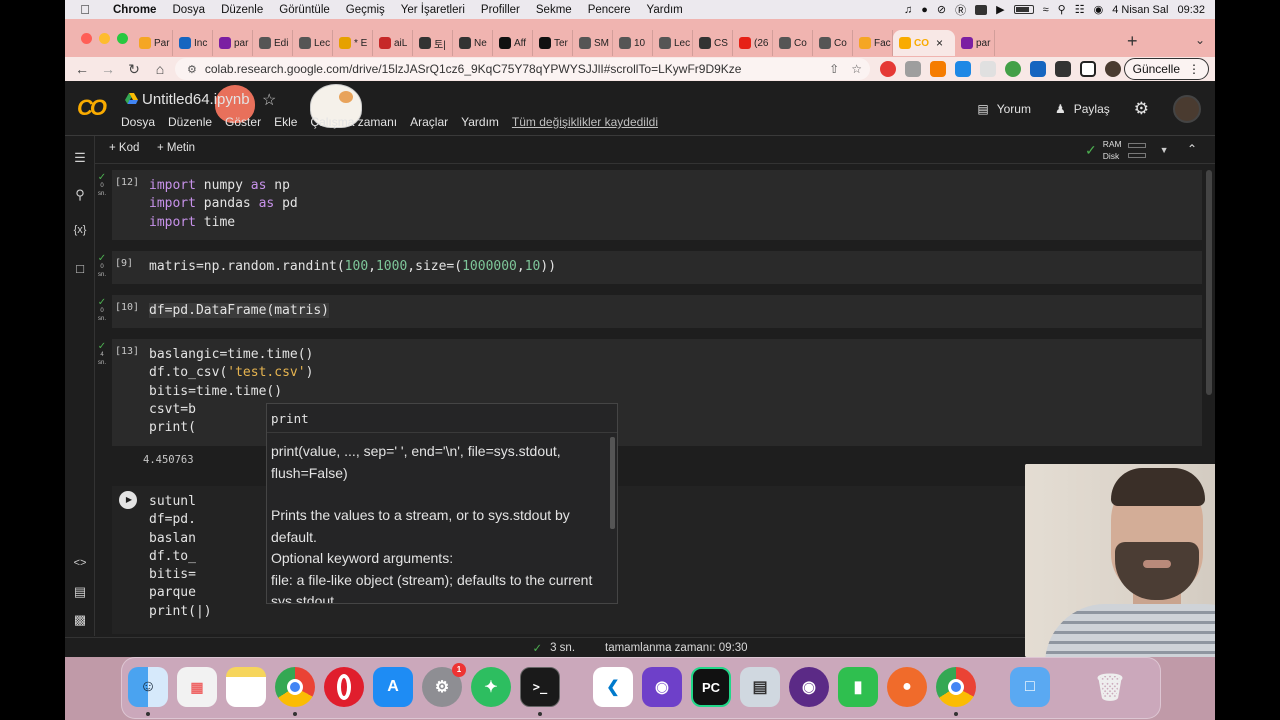 The width and height of the screenshot is (1280, 720). What do you see at coordinates (193, 43) in the screenshot?
I see `browser-tab: Inc` at bounding box center [193, 43].